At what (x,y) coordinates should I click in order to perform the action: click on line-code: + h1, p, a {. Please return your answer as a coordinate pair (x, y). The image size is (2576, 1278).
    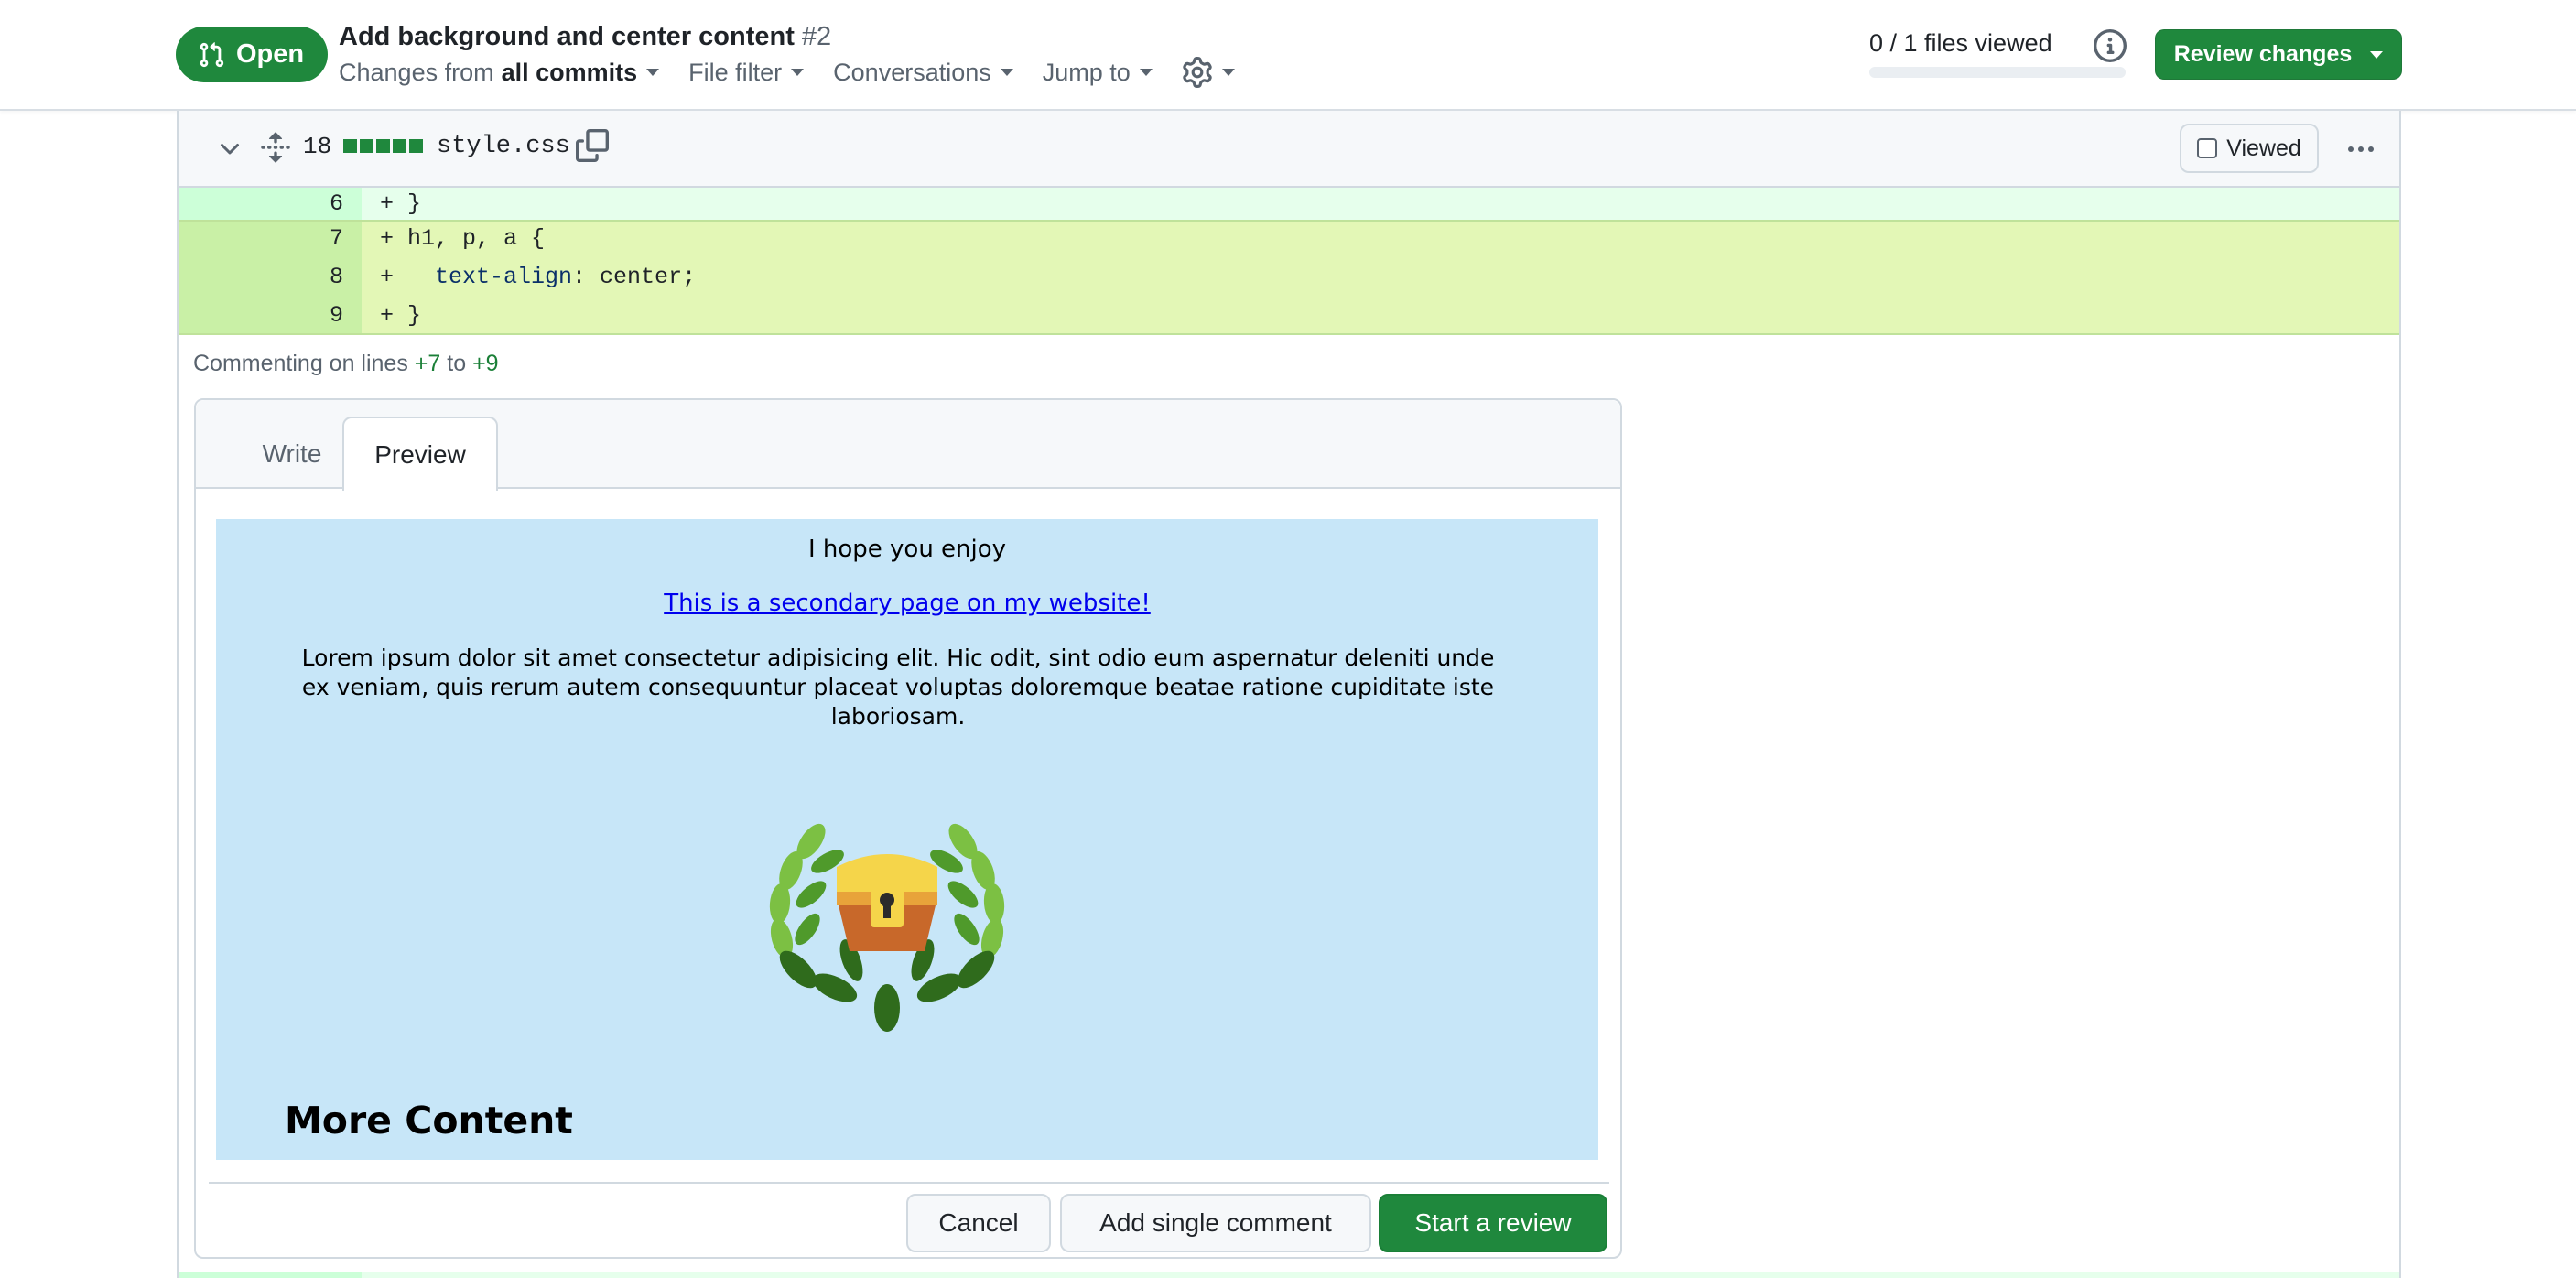
    Looking at the image, I should click on (1381, 239).